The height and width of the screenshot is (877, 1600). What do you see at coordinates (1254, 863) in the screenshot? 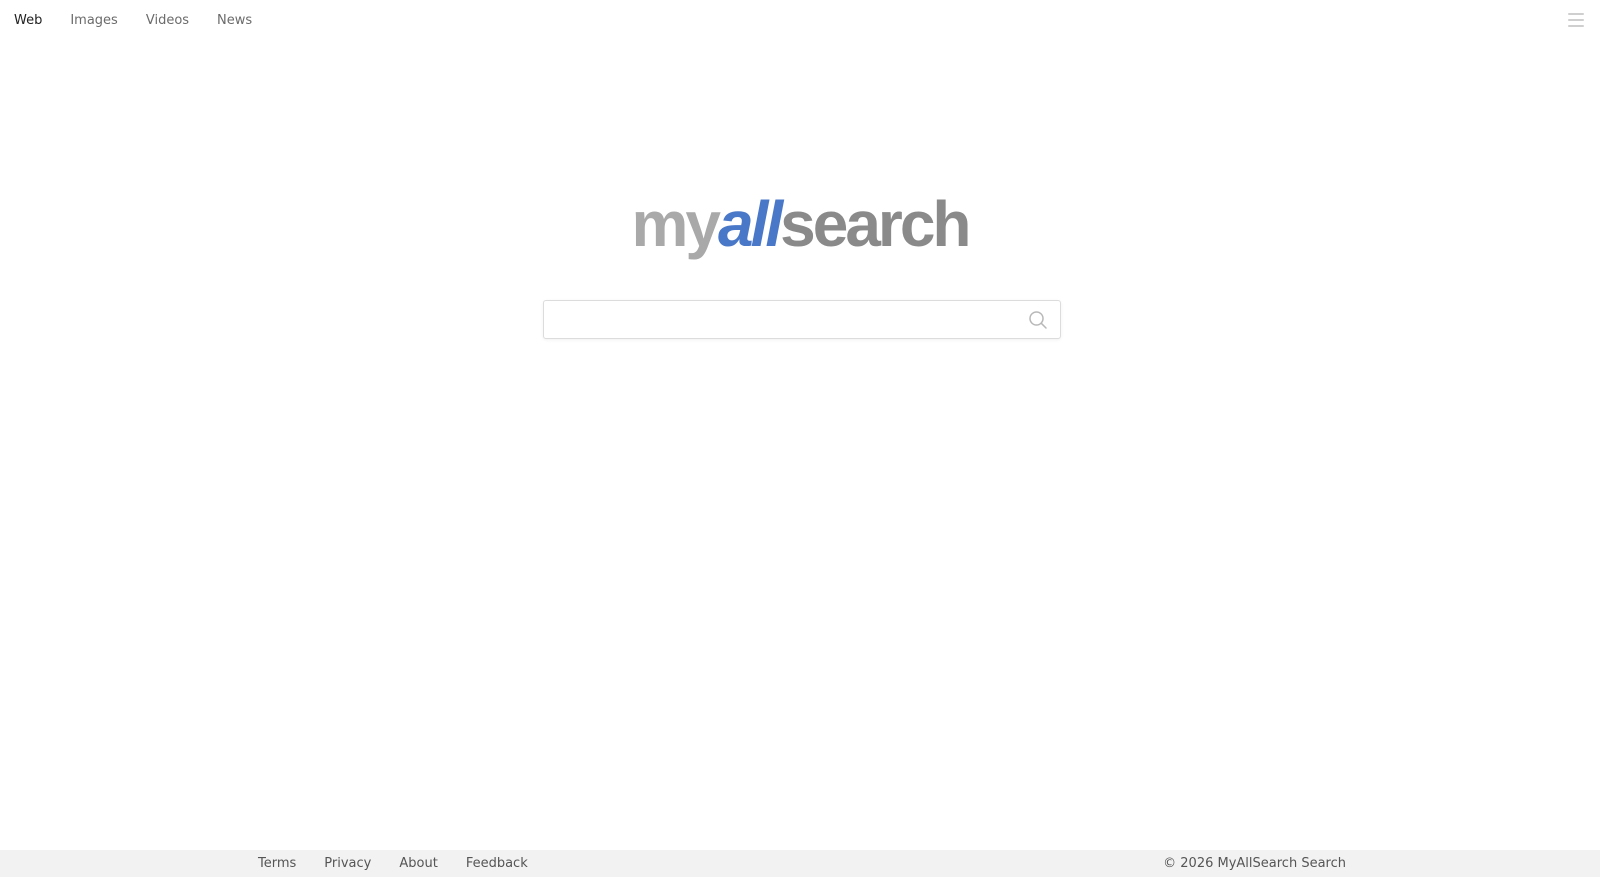
I see `copyright-text: © 2026 MyAllSearch Search` at bounding box center [1254, 863].